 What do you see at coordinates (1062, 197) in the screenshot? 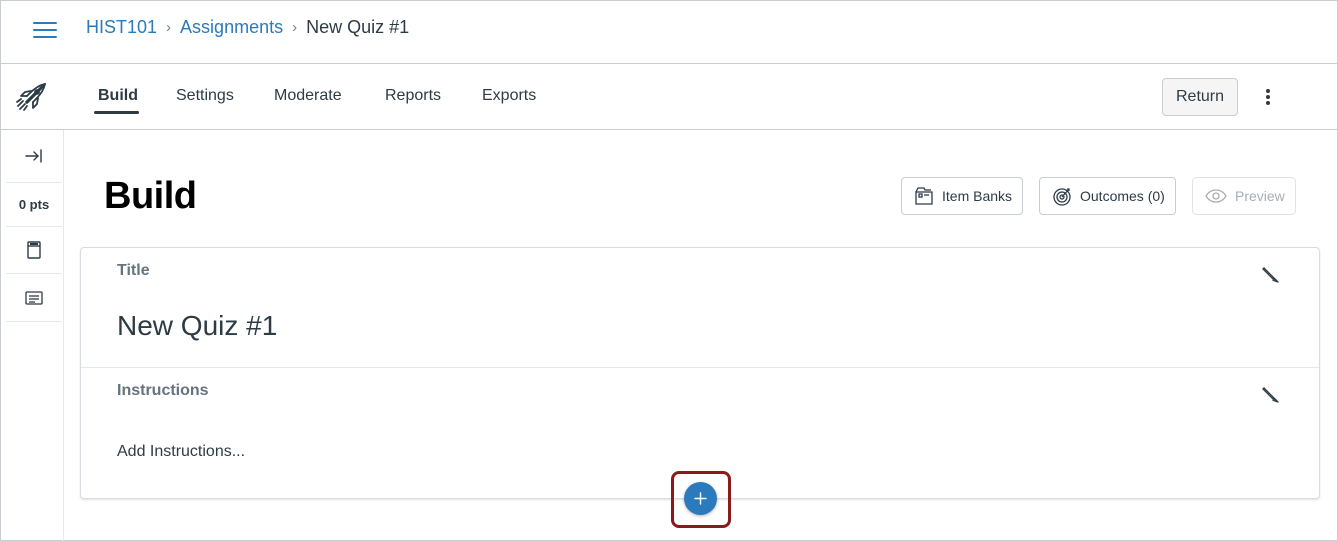
I see `target-icon` at bounding box center [1062, 197].